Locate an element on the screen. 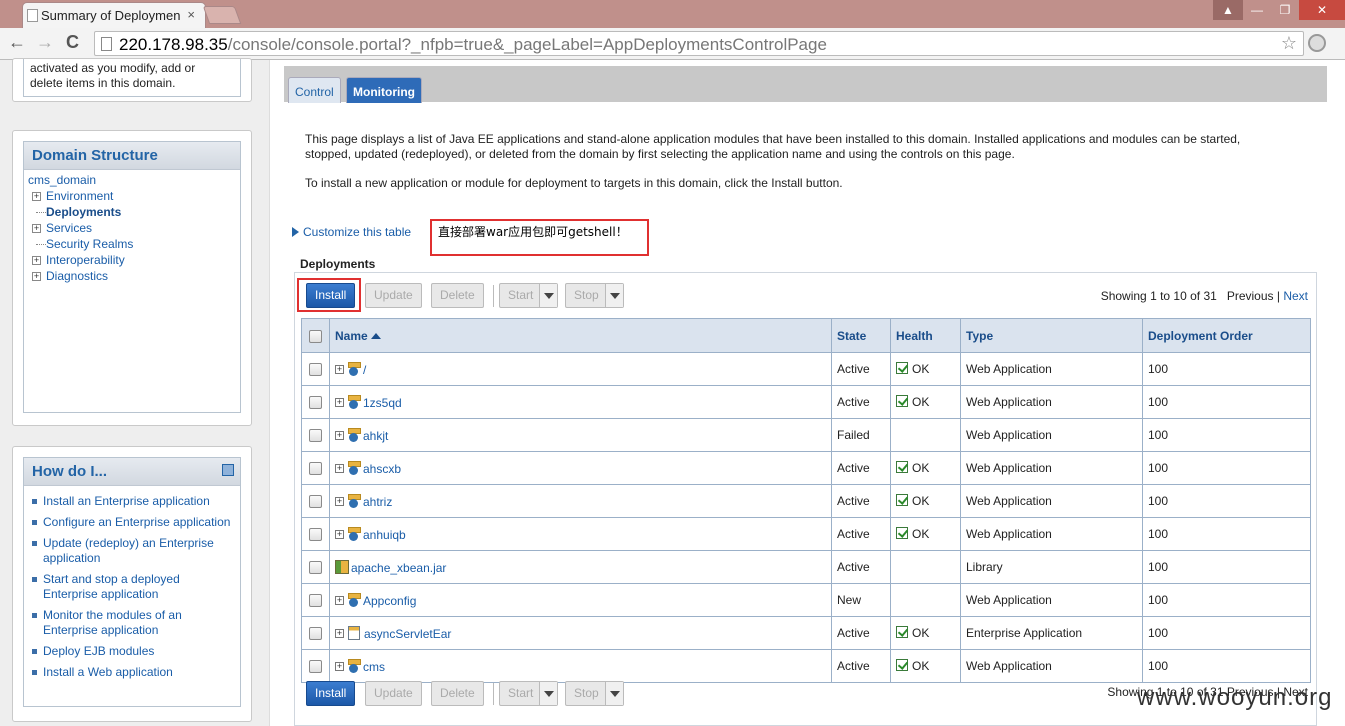 The height and width of the screenshot is (726, 1345). new-tab-button is located at coordinates (222, 15).